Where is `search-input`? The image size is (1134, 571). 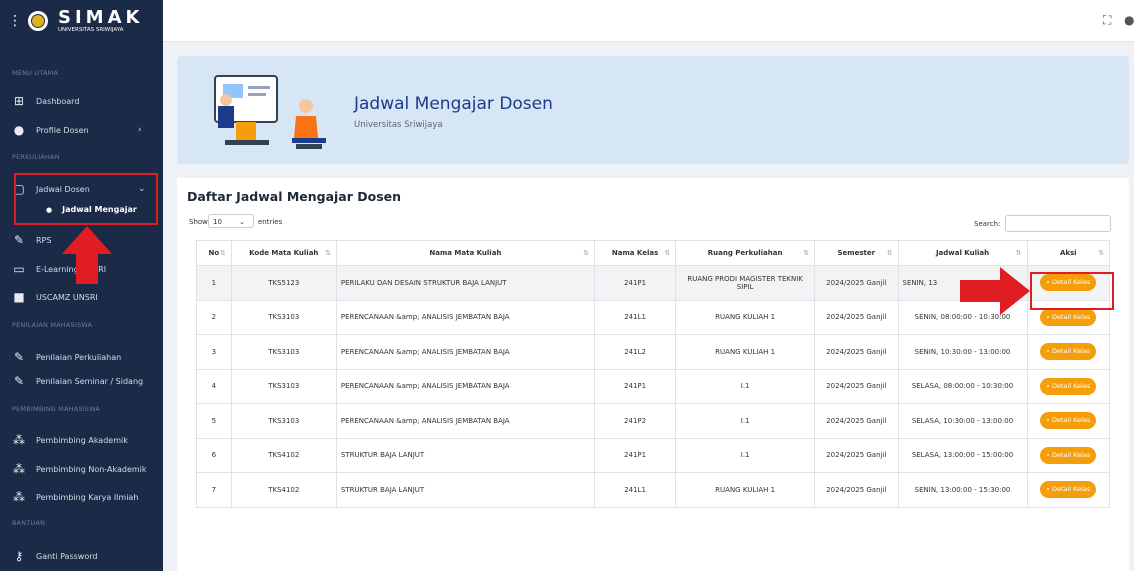
search-input is located at coordinates (1058, 223).